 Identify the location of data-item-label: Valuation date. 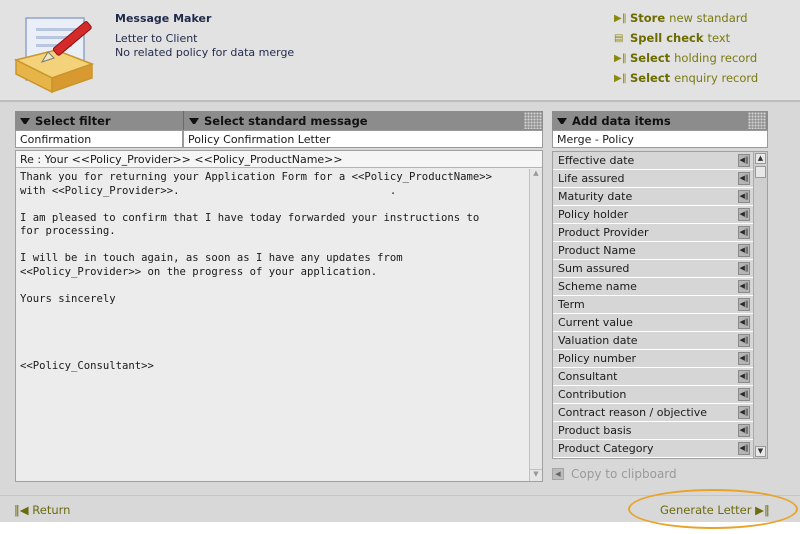
(598, 340).